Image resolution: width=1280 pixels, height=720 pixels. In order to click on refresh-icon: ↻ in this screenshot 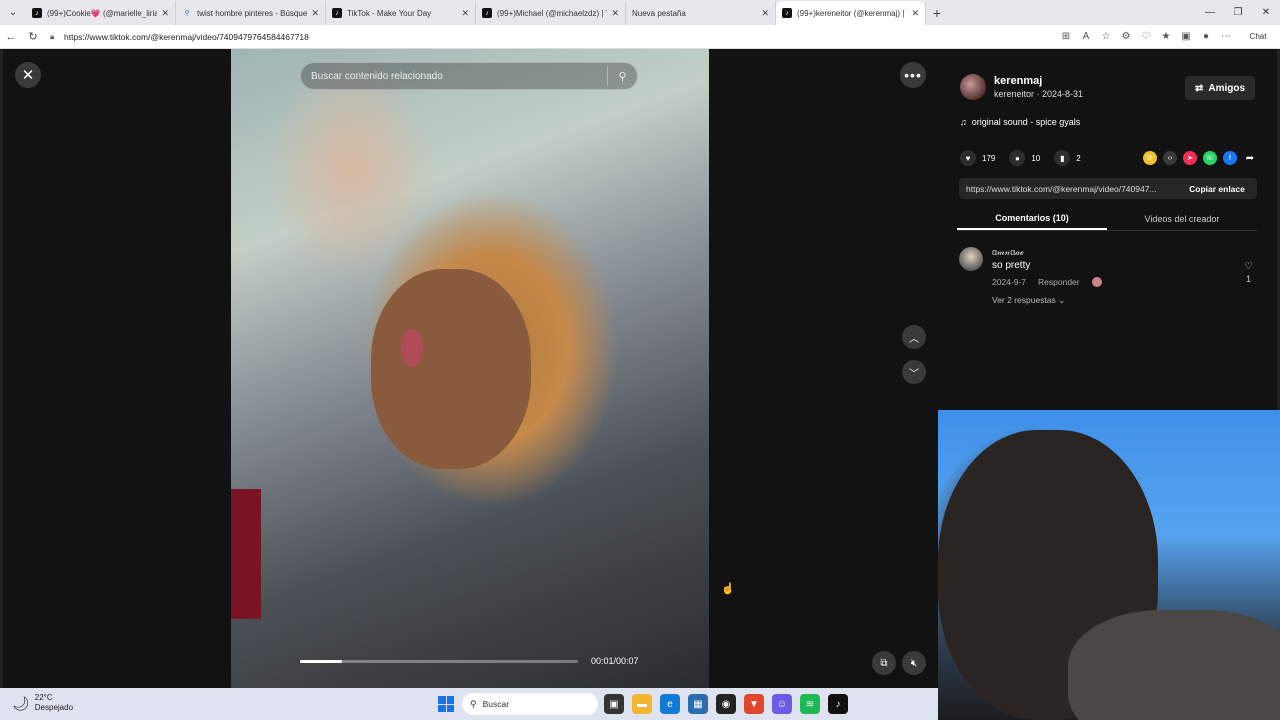, I will do `click(33, 37)`.